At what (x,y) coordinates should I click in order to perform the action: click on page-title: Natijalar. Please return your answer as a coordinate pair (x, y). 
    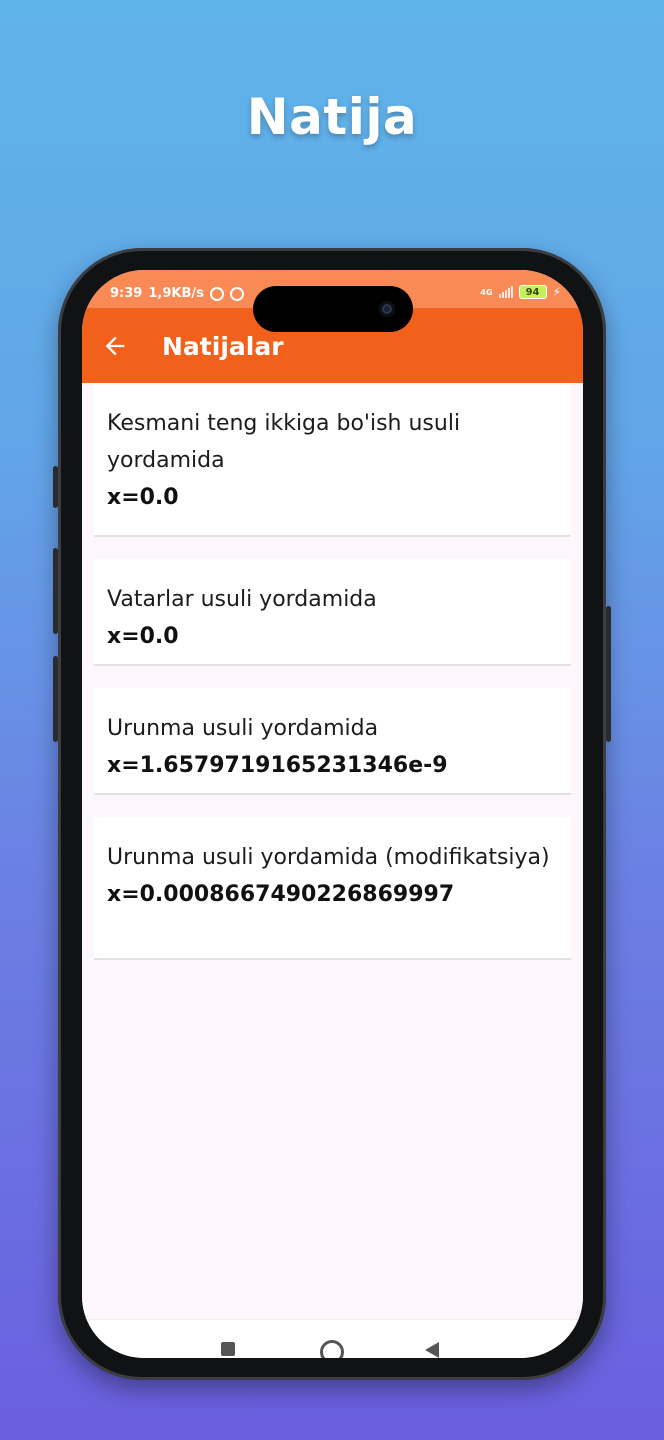
    Looking at the image, I should click on (223, 346).